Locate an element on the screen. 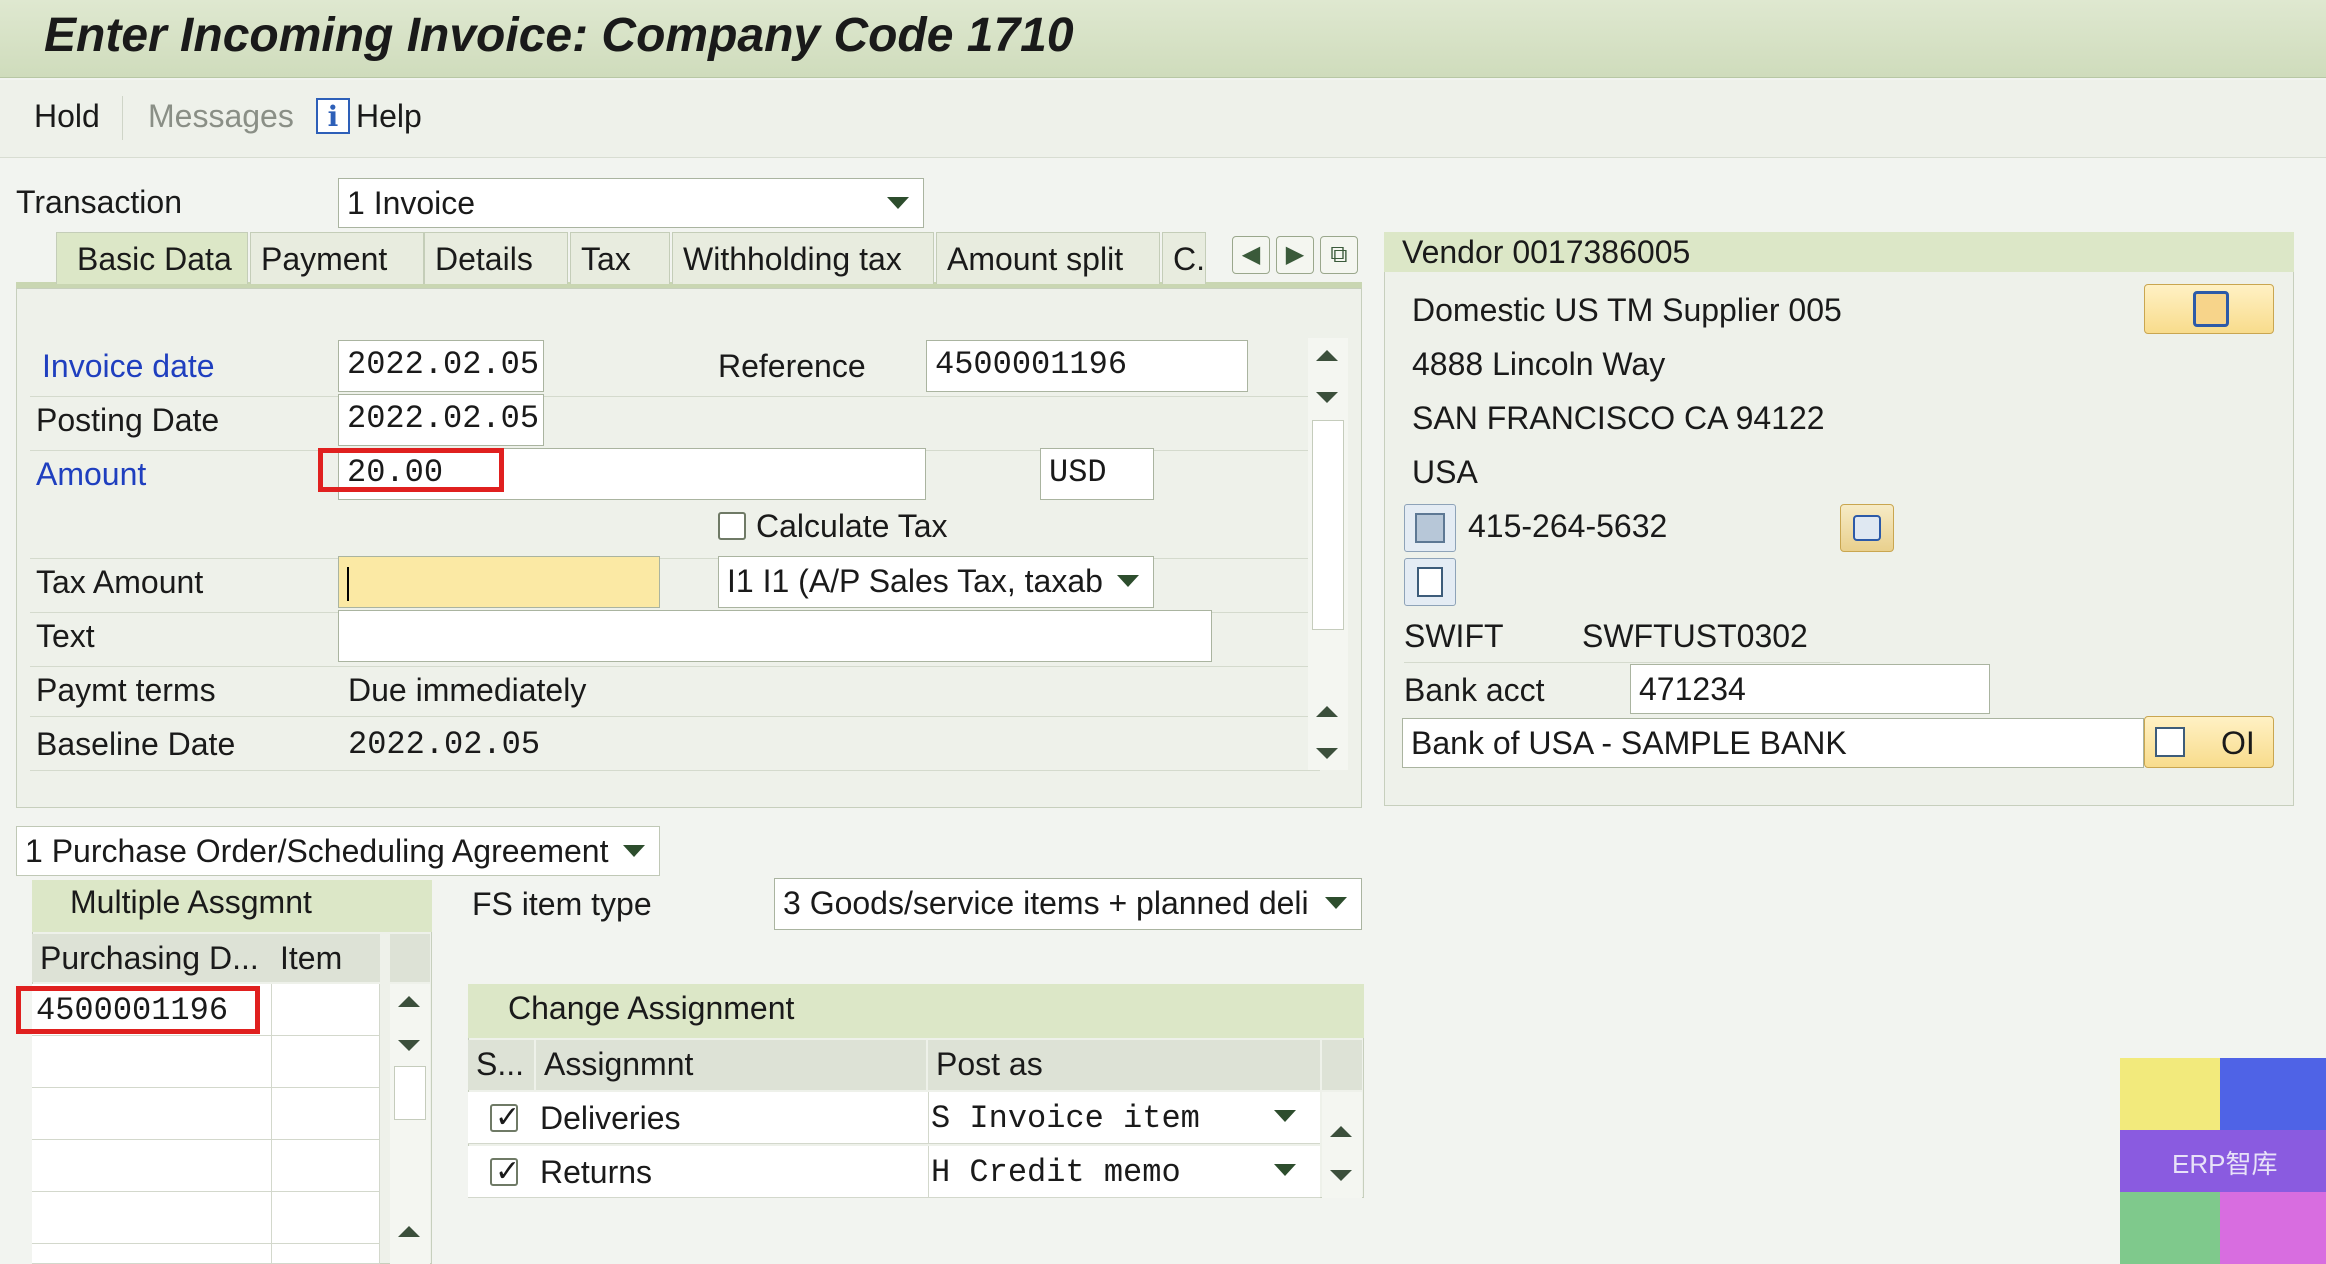 The height and width of the screenshot is (1264, 2326). transaction-select: 1 Invoice is located at coordinates (631, 203).